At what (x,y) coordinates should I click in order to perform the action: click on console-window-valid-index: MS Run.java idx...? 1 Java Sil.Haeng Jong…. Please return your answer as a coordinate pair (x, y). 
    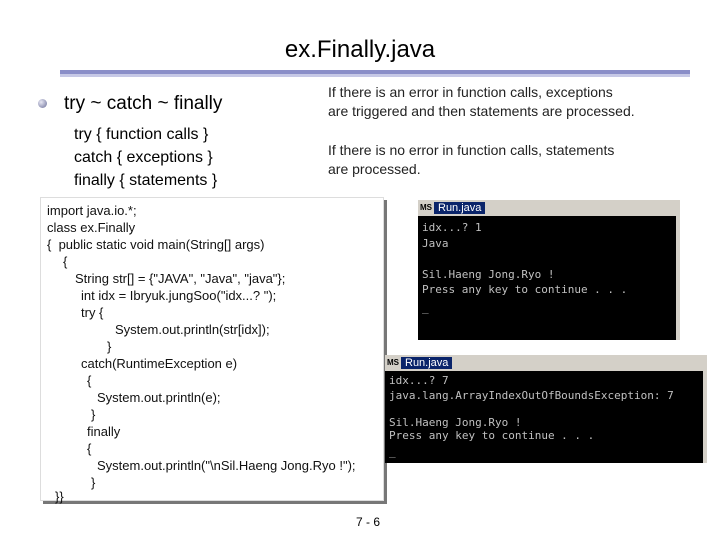
    Looking at the image, I should click on (549, 270).